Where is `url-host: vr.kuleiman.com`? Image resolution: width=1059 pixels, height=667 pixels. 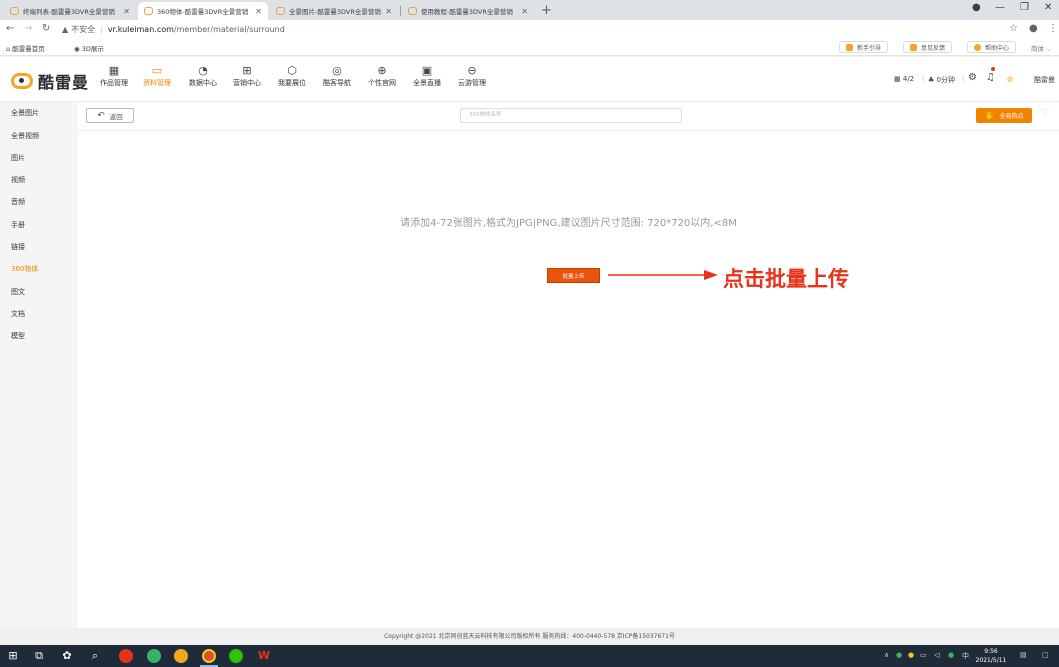 url-host: vr.kuleiman.com is located at coordinates (140, 29).